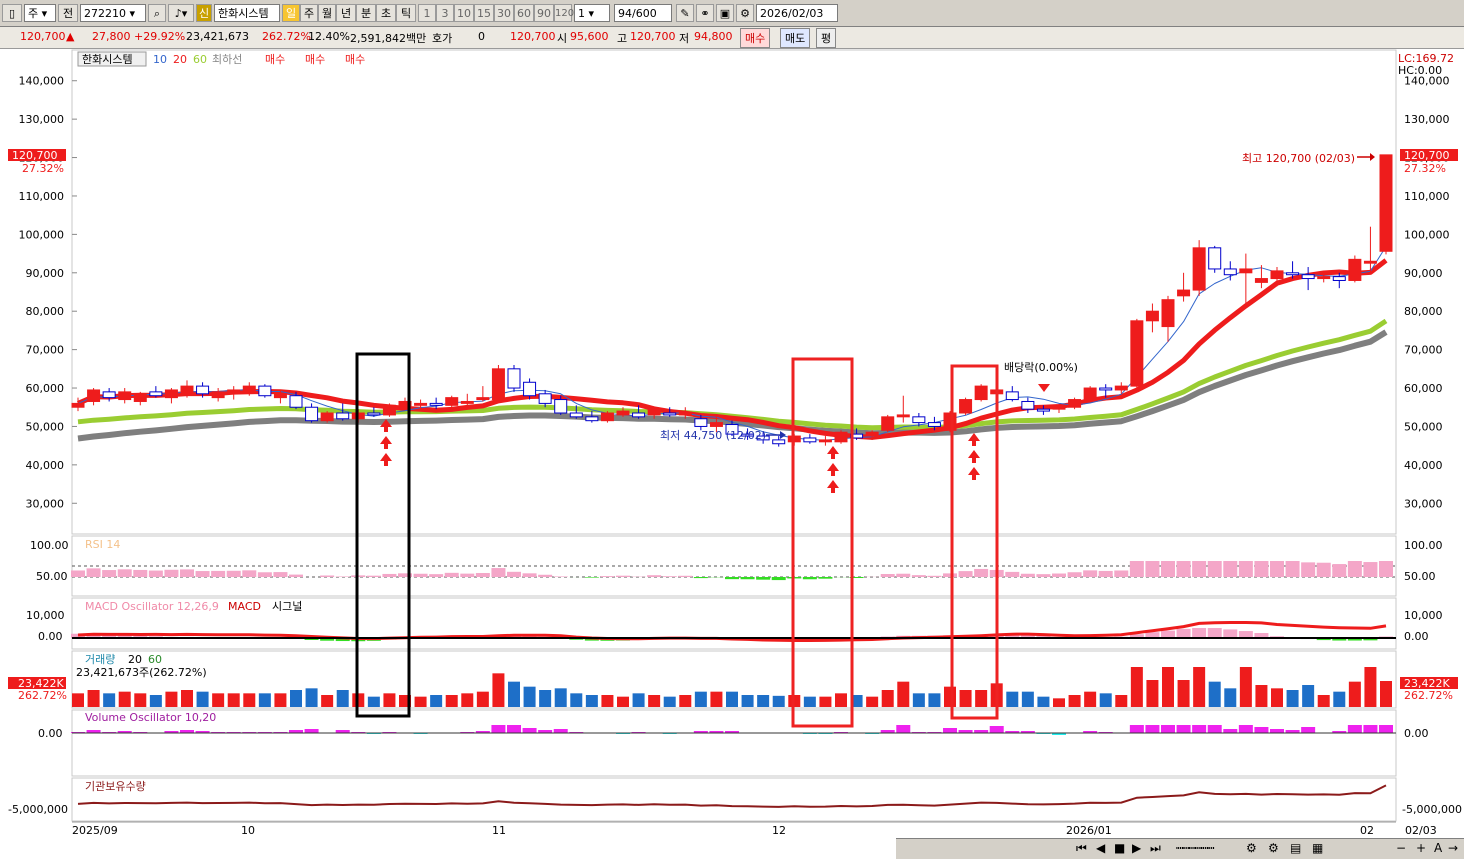 The width and height of the screenshot is (1464, 861). What do you see at coordinates (40, 13) in the screenshot?
I see `period-select: 주 ▾` at bounding box center [40, 13].